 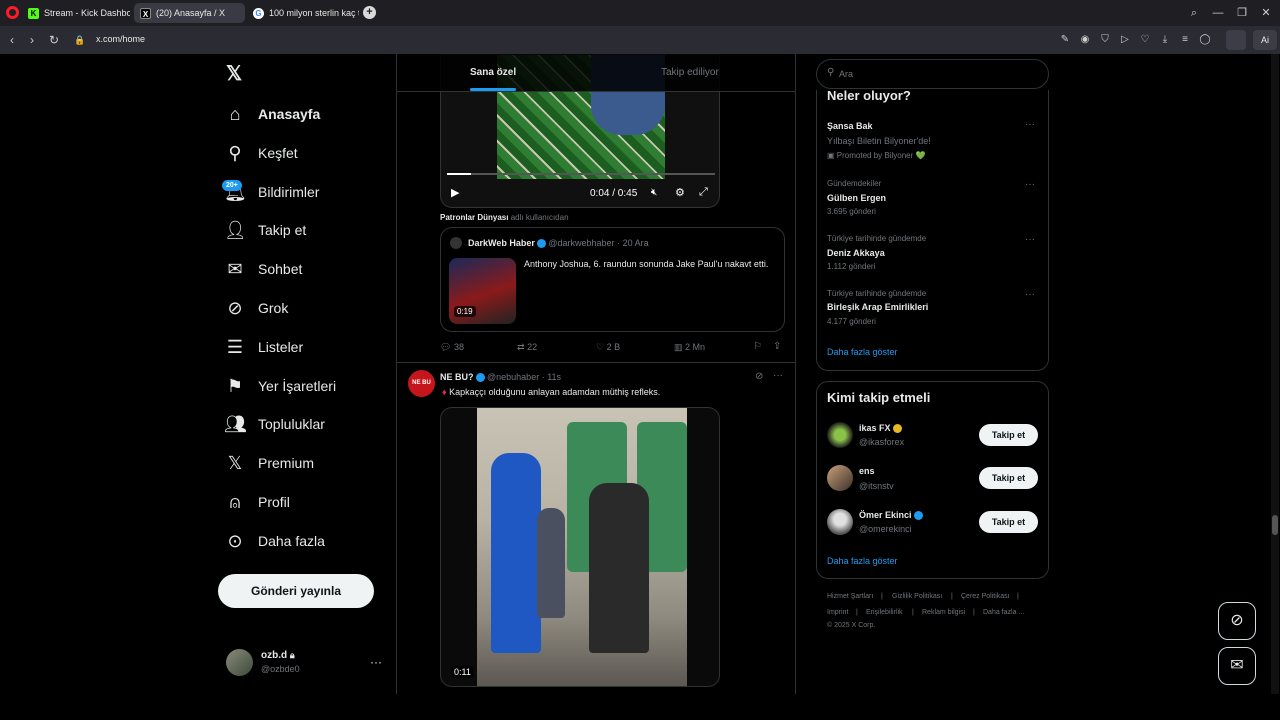 I want to click on follow-name: Ömer Ekinci, so click(x=891, y=515).